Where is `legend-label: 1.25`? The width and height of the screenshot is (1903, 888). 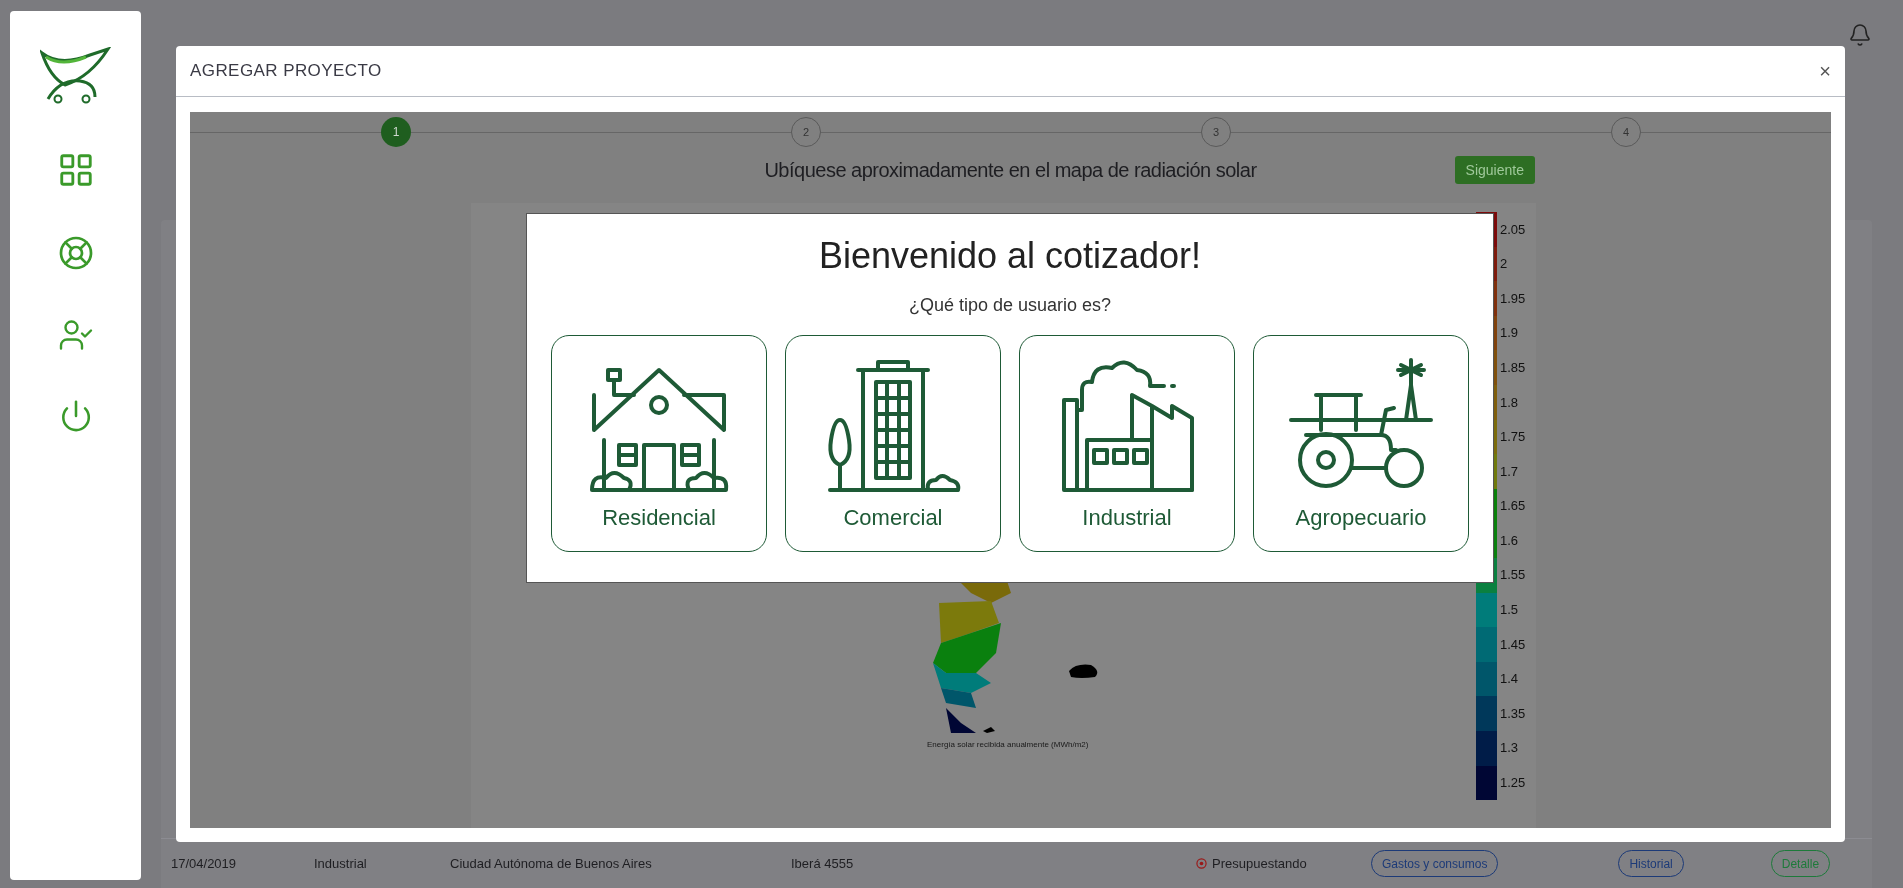 legend-label: 1.25 is located at coordinates (1513, 783).